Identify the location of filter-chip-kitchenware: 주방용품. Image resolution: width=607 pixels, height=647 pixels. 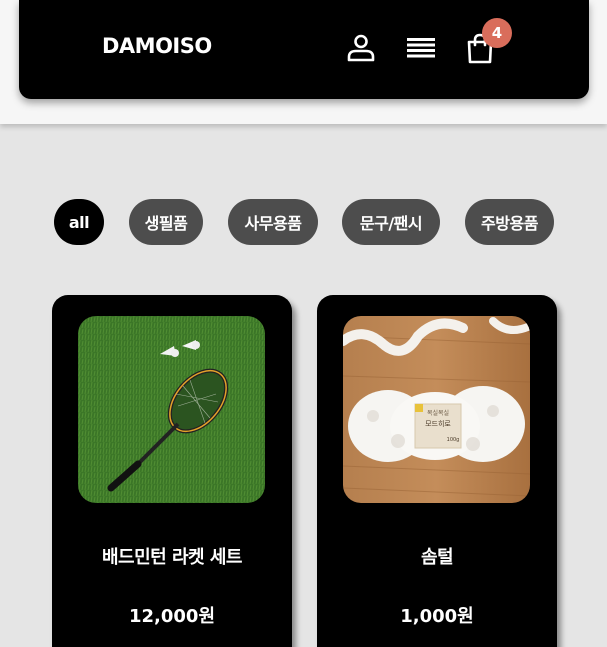
(509, 222).